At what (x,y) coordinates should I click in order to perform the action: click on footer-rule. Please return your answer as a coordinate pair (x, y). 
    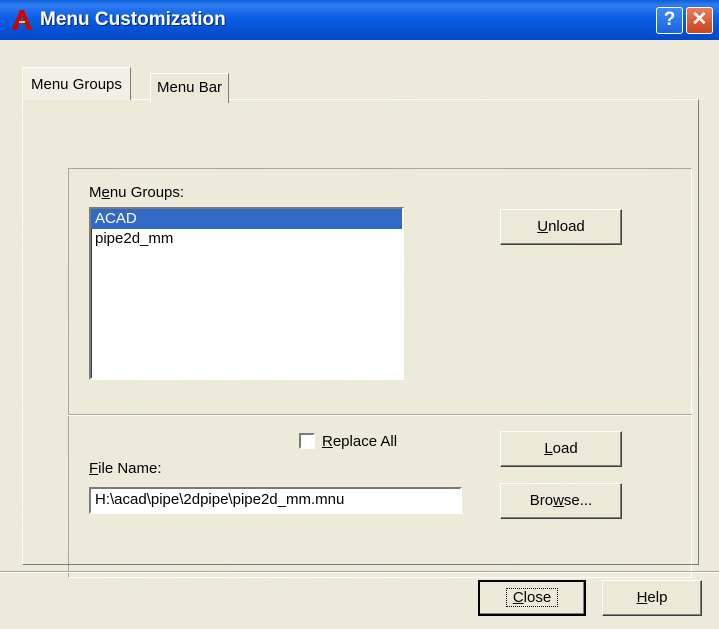
    Looking at the image, I should click on (359, 572).